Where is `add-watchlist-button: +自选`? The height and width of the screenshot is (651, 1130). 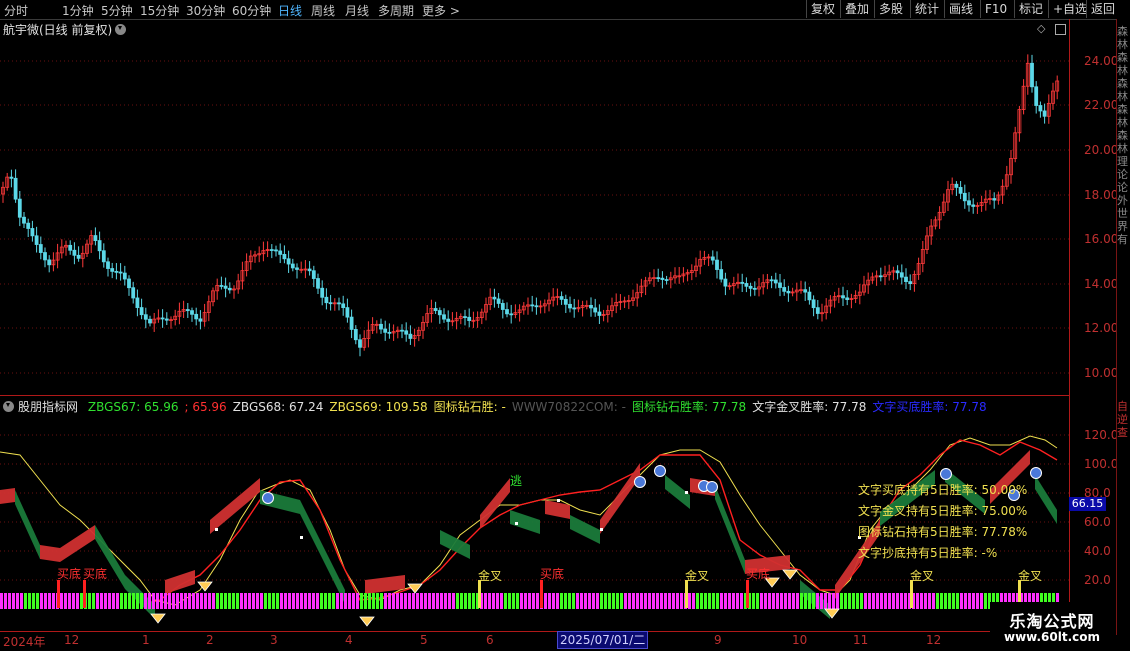 add-watchlist-button: +自选 is located at coordinates (1069, 9).